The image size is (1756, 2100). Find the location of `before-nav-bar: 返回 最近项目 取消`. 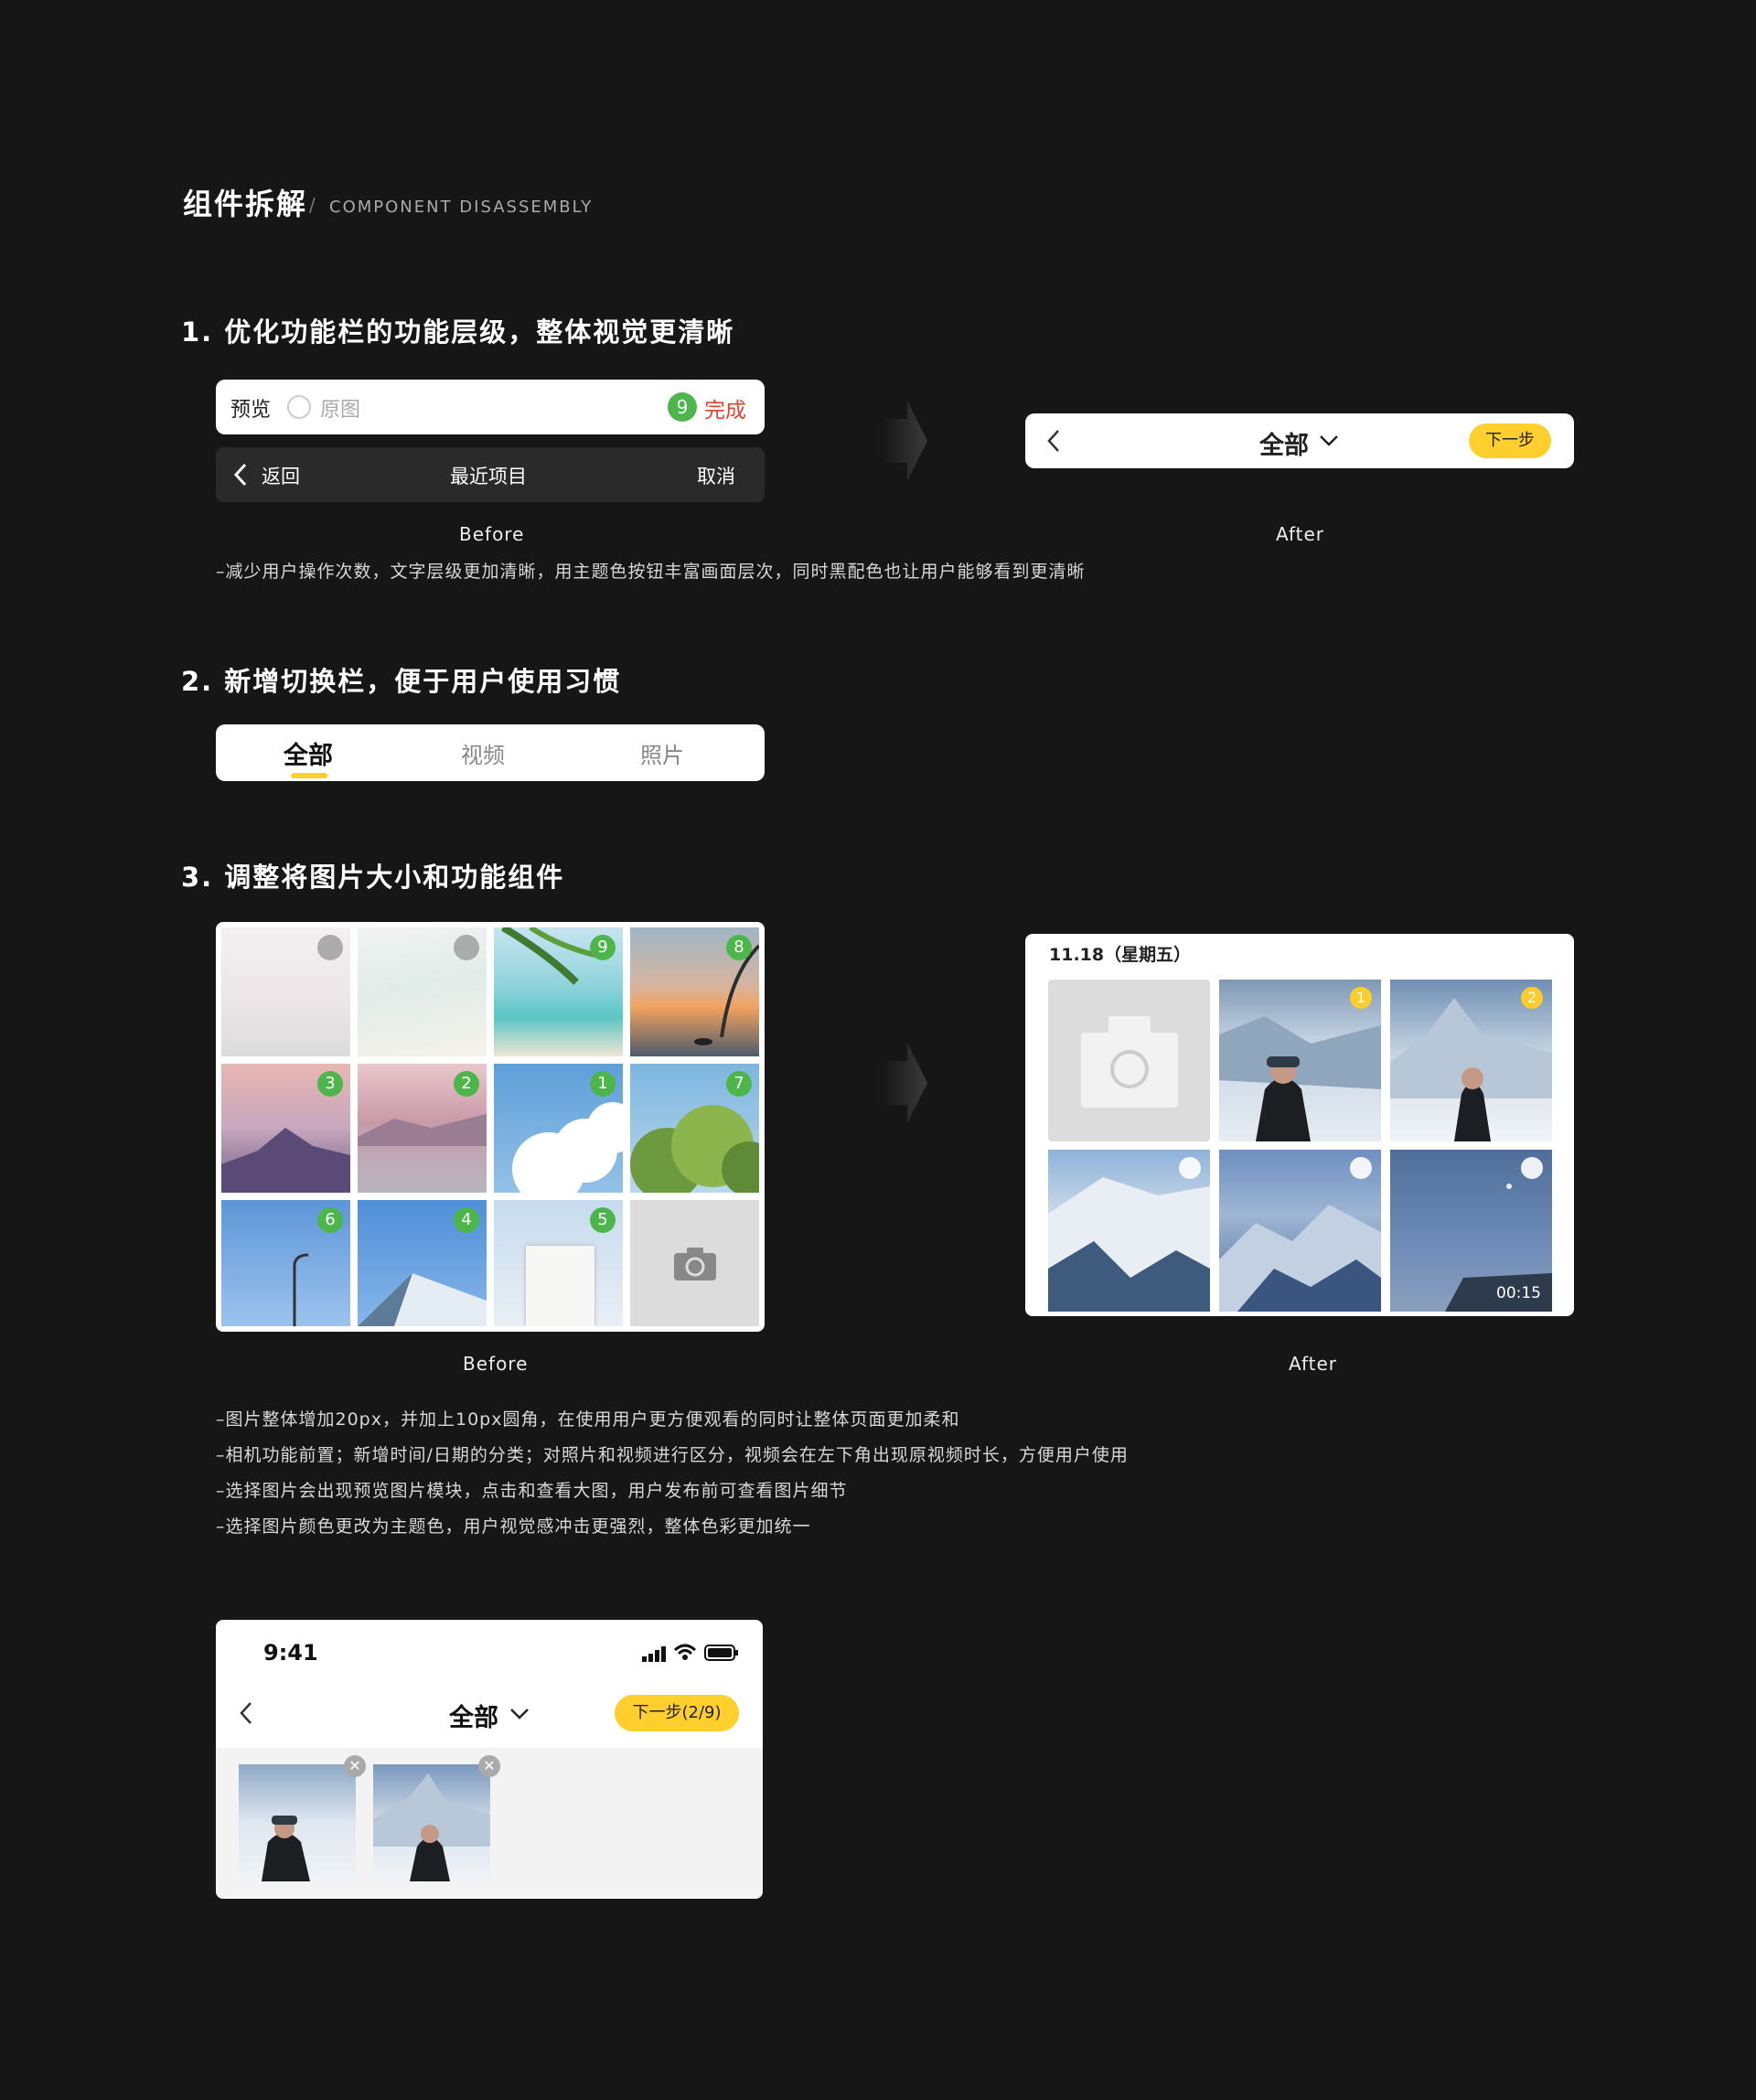

before-nav-bar: 返回 最近项目 取消 is located at coordinates (490, 474).